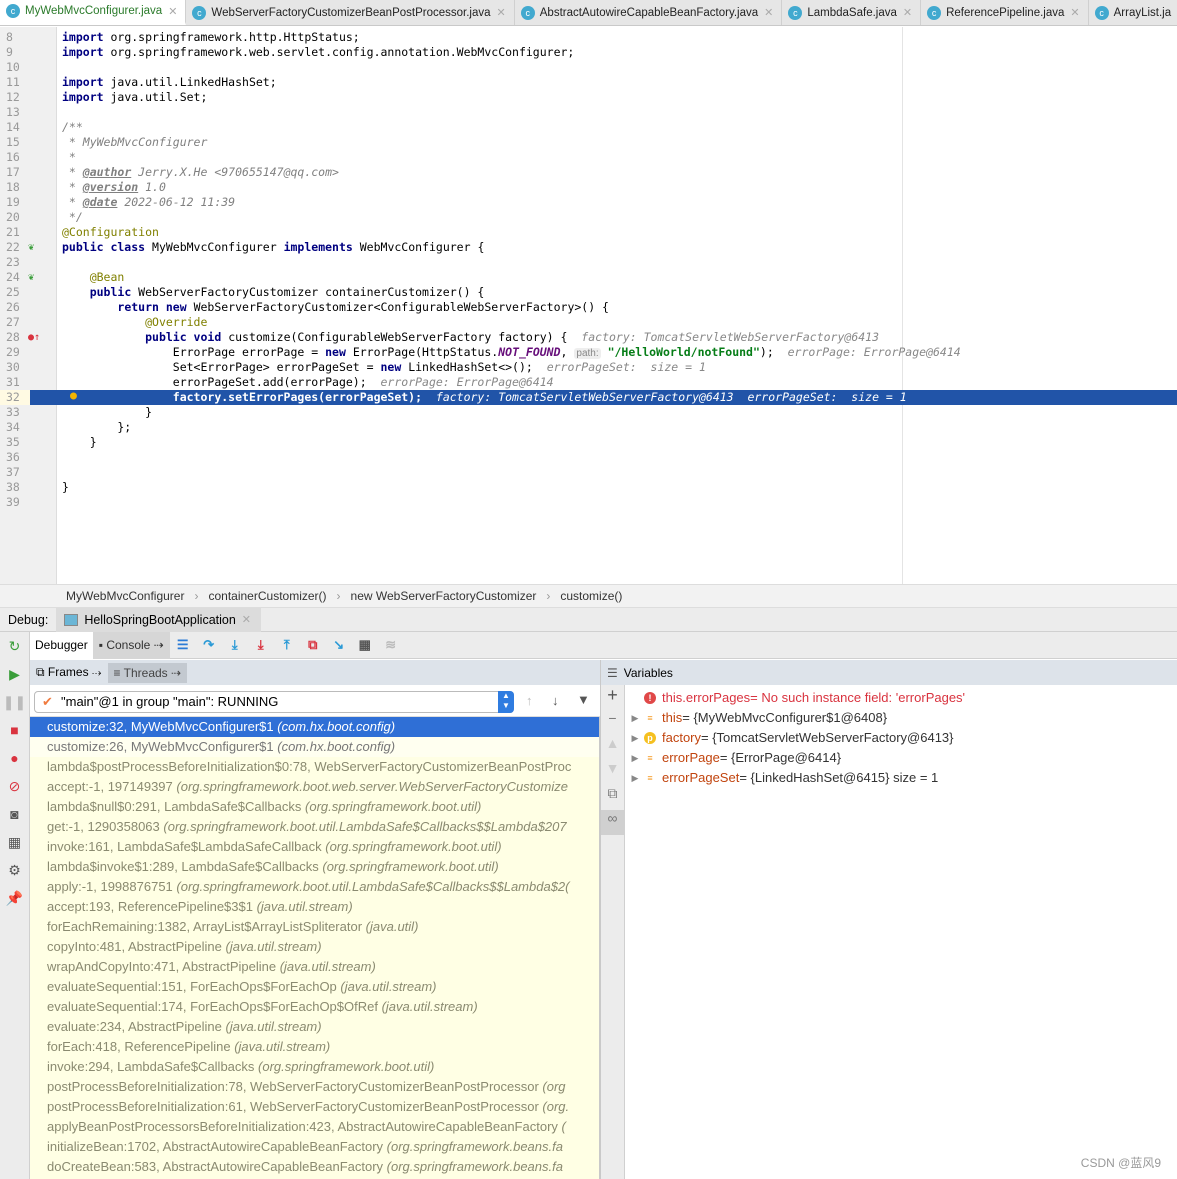 The image size is (1177, 1179). What do you see at coordinates (15, 502) in the screenshot?
I see `line-number: 39` at bounding box center [15, 502].